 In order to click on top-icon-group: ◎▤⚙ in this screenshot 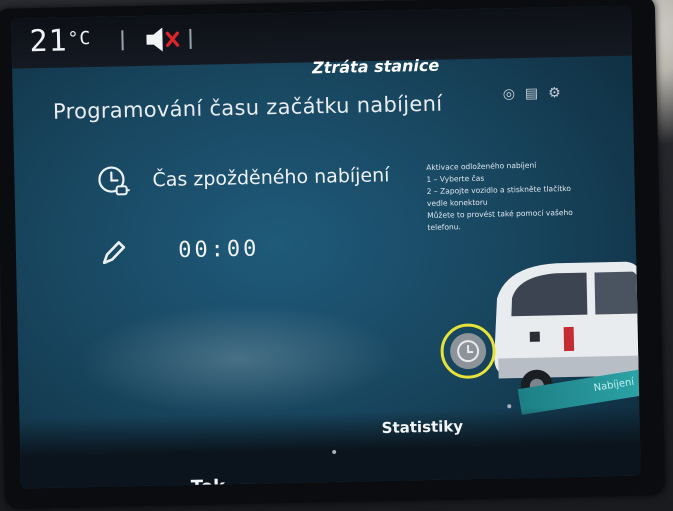, I will do `click(537, 93)`.